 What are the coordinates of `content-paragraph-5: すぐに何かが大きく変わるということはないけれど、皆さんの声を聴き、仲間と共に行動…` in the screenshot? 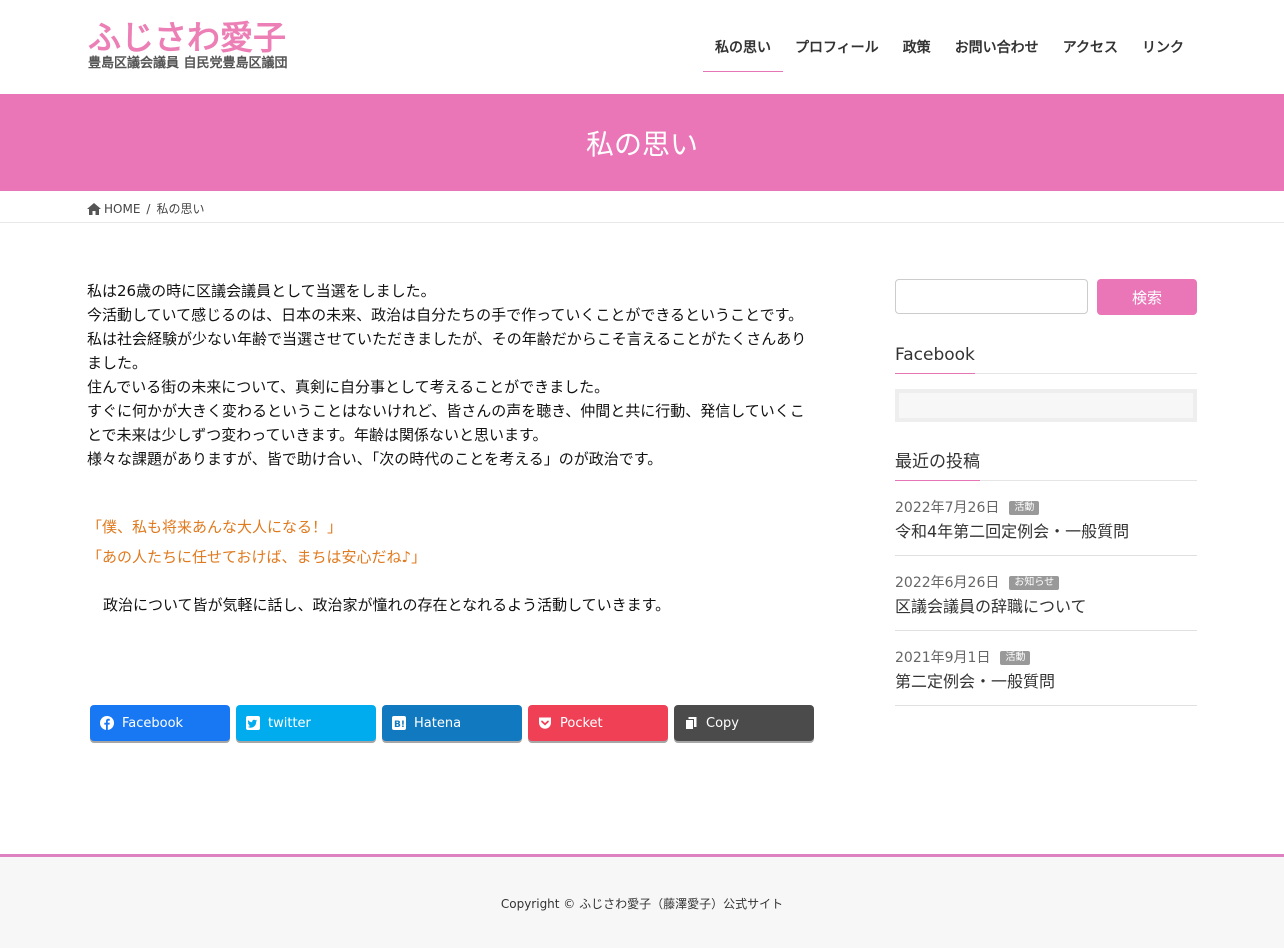 It's located at (446, 423).